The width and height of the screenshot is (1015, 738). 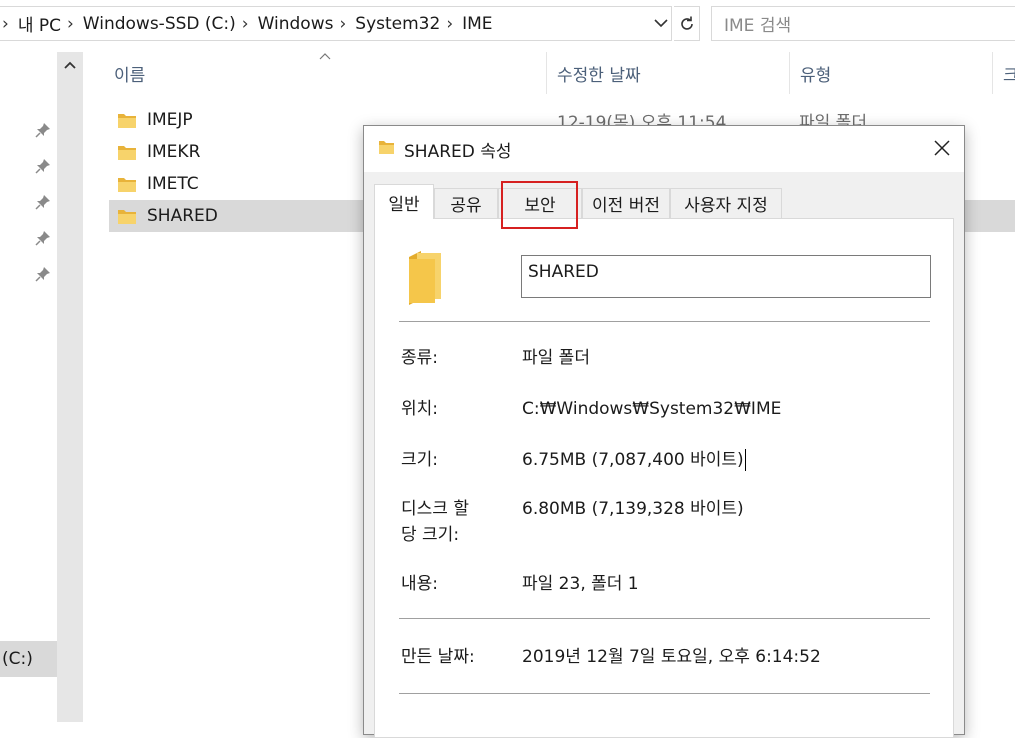 I want to click on navigation-pane: (C:), so click(x=42, y=387).